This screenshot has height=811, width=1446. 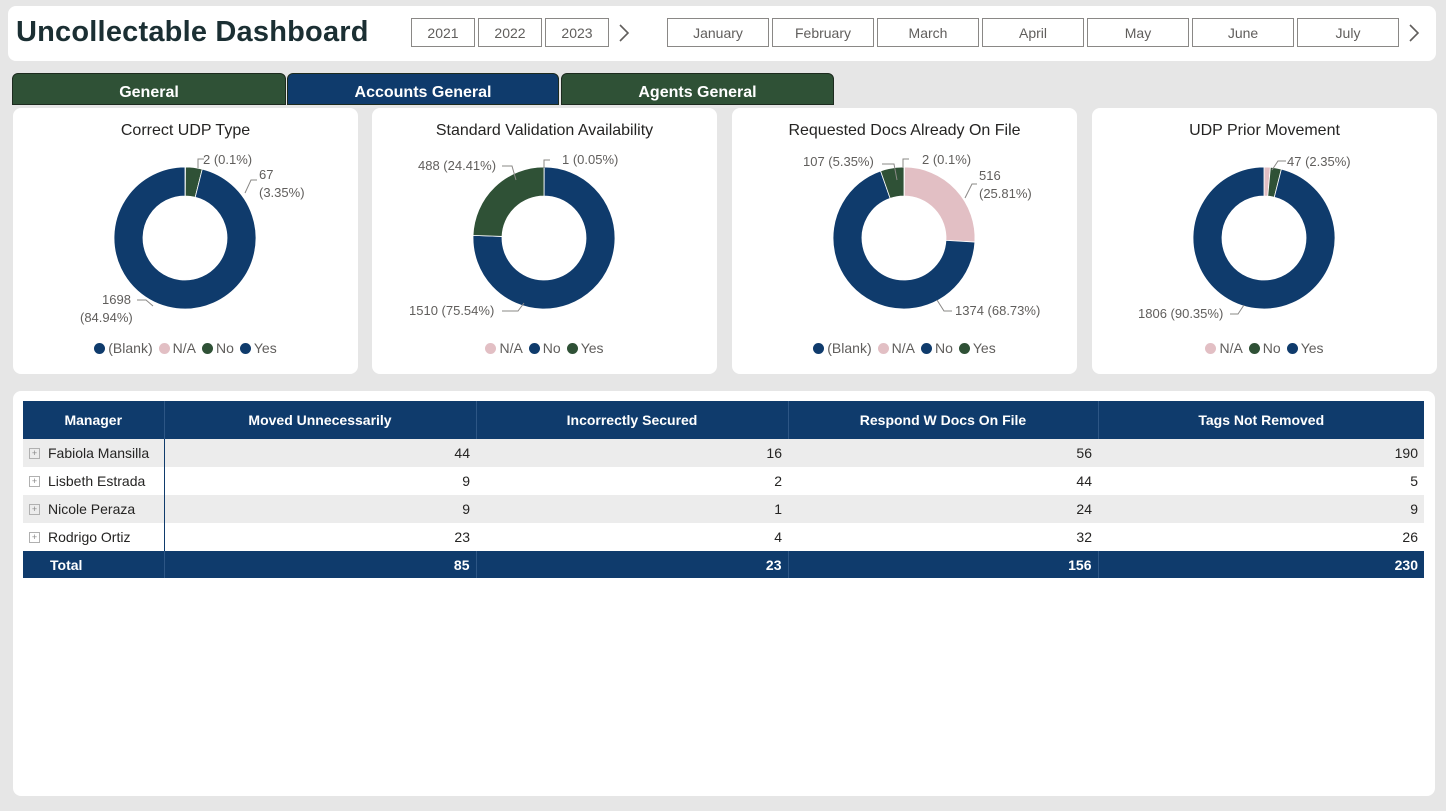 I want to click on table-cell: 26, so click(x=1410, y=537).